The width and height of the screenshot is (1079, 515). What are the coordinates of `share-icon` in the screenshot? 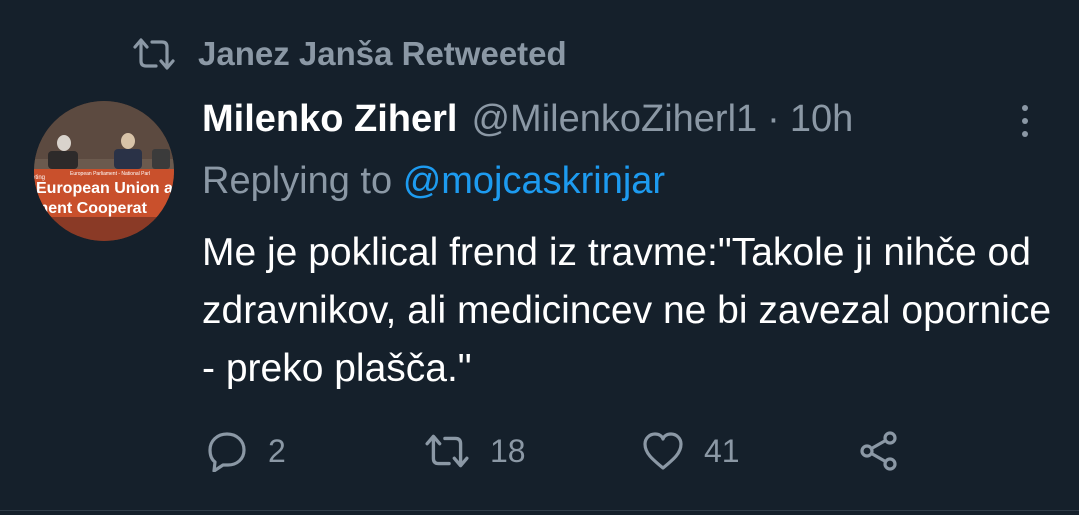 It's located at (878, 451).